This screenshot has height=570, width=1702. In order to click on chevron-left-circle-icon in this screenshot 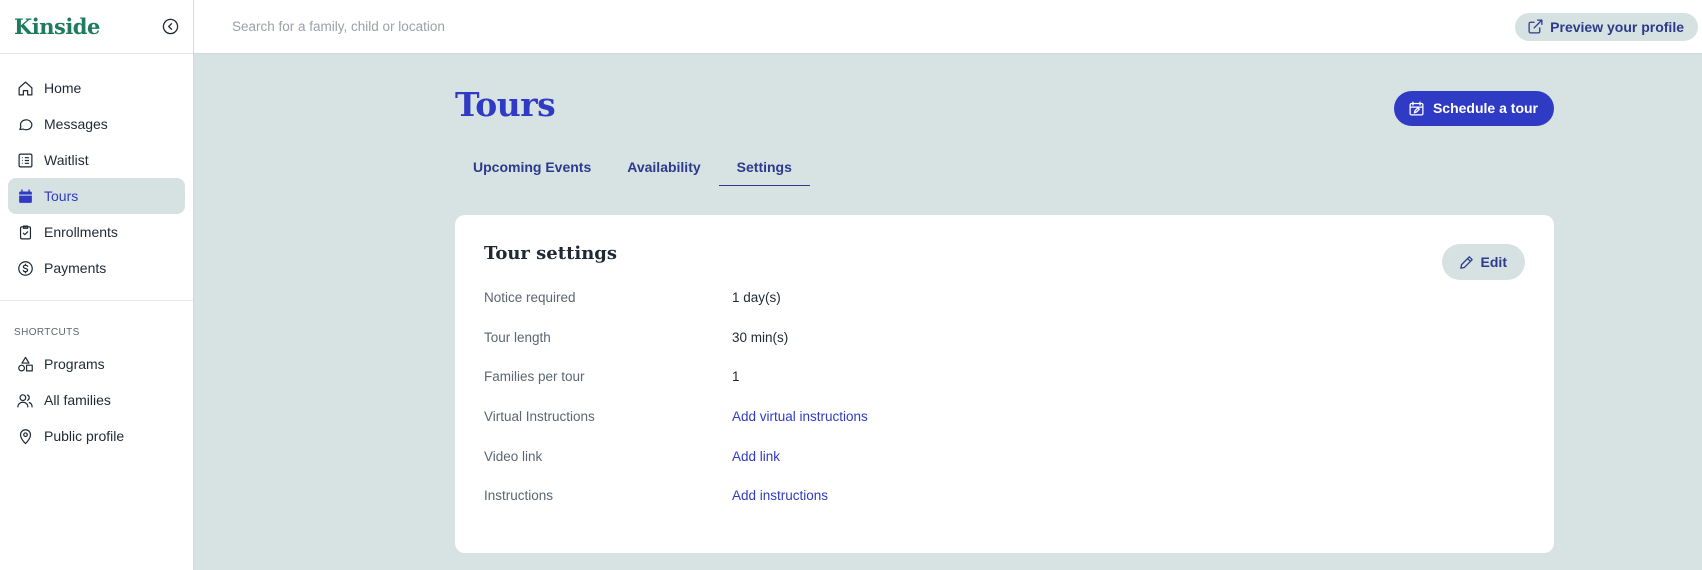, I will do `click(170, 26)`.